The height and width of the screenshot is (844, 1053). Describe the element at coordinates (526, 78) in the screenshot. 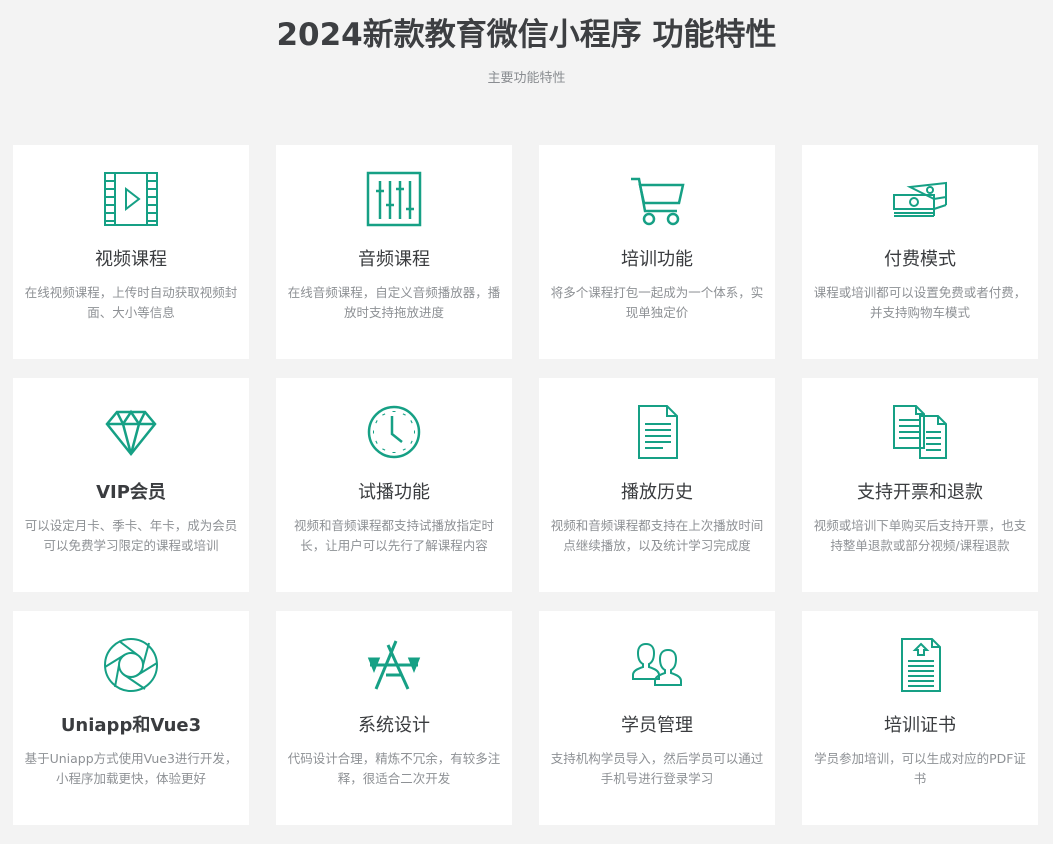

I see `page-subtitle: 主要功能特性` at that location.